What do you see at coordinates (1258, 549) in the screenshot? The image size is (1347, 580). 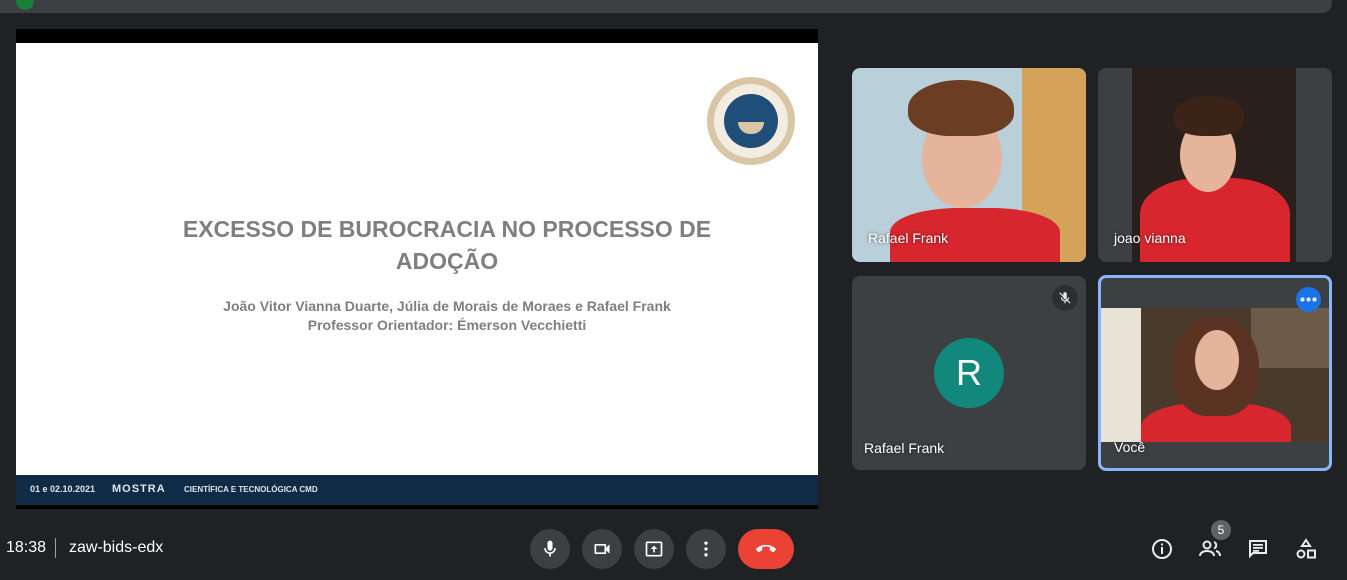 I see `chat-icon` at bounding box center [1258, 549].